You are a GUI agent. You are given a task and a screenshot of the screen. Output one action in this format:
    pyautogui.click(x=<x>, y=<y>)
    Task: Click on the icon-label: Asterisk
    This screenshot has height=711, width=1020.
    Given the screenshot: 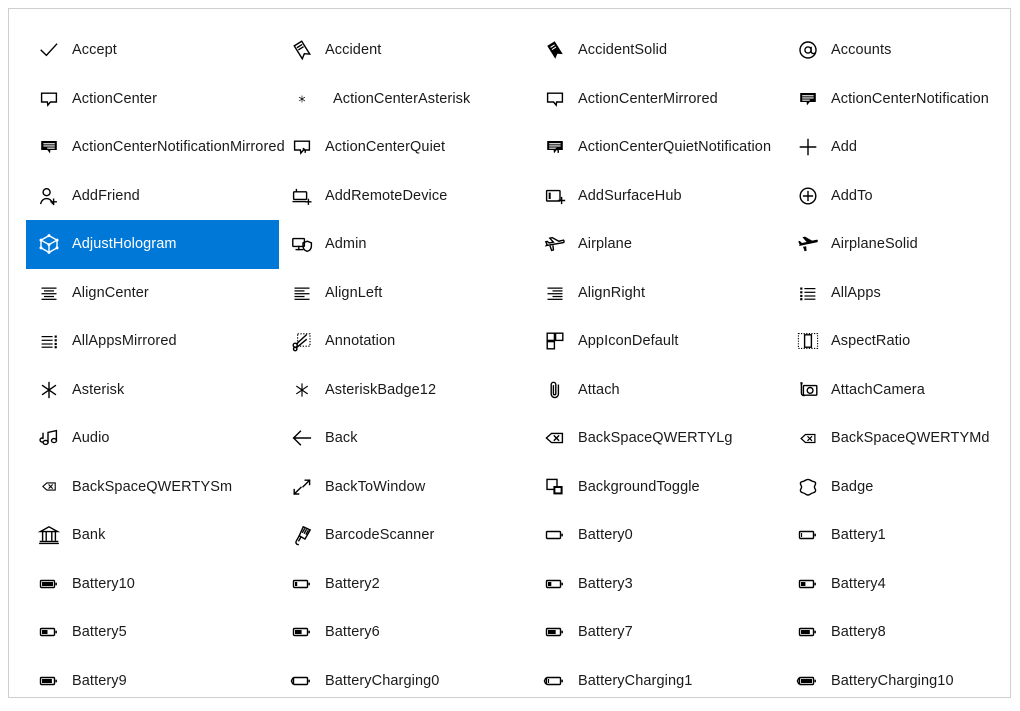 What is the action you would take?
    pyautogui.click(x=98, y=389)
    